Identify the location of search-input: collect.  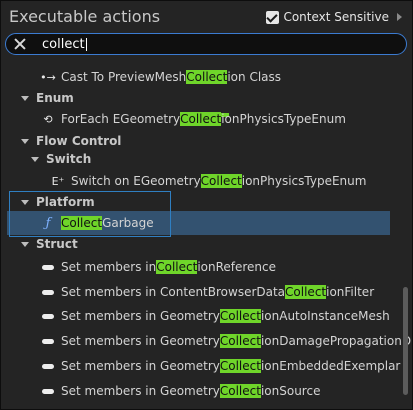
(64, 44).